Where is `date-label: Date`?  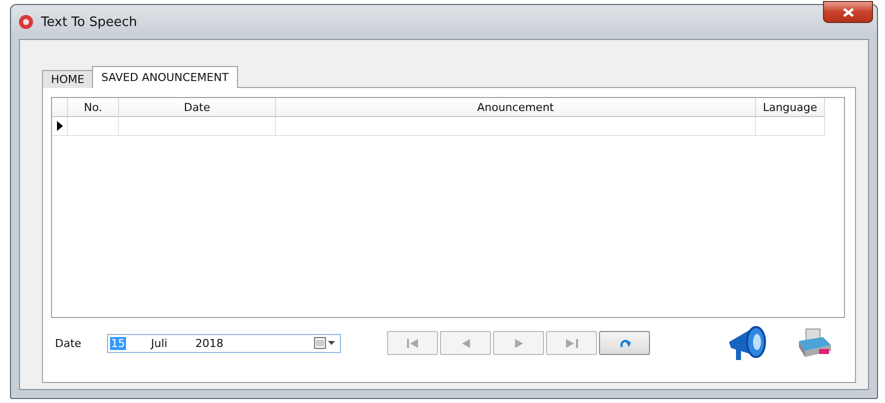 date-label: Date is located at coordinates (68, 343).